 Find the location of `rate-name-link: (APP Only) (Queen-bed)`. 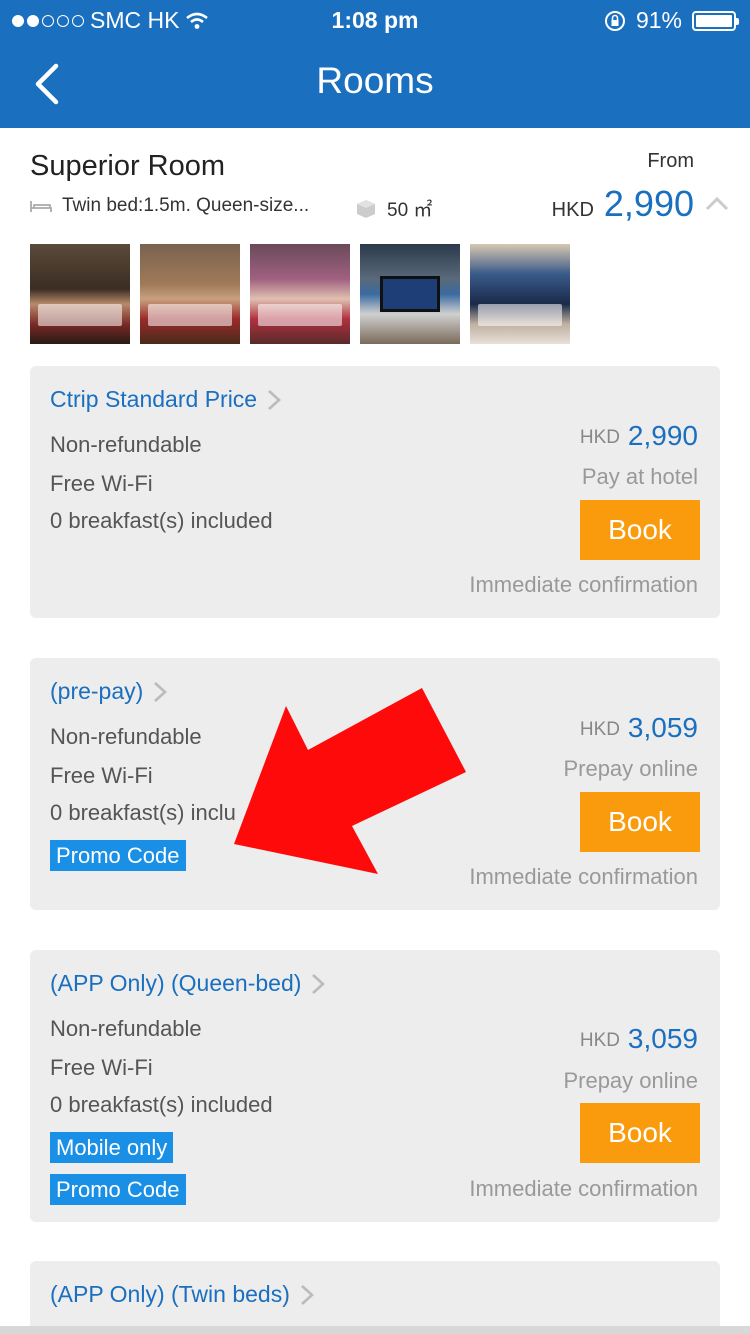

rate-name-link: (APP Only) (Queen-bed) is located at coordinates (188, 983).